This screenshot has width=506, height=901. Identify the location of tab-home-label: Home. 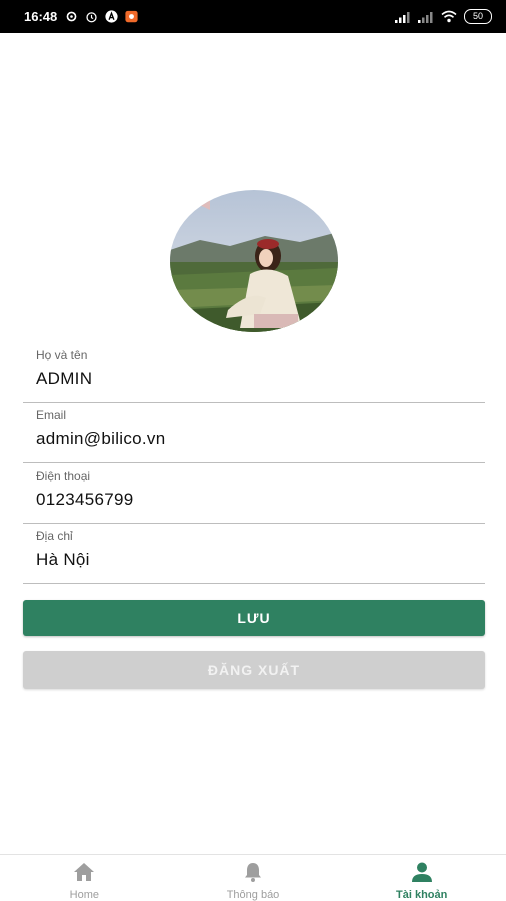
(84, 895).